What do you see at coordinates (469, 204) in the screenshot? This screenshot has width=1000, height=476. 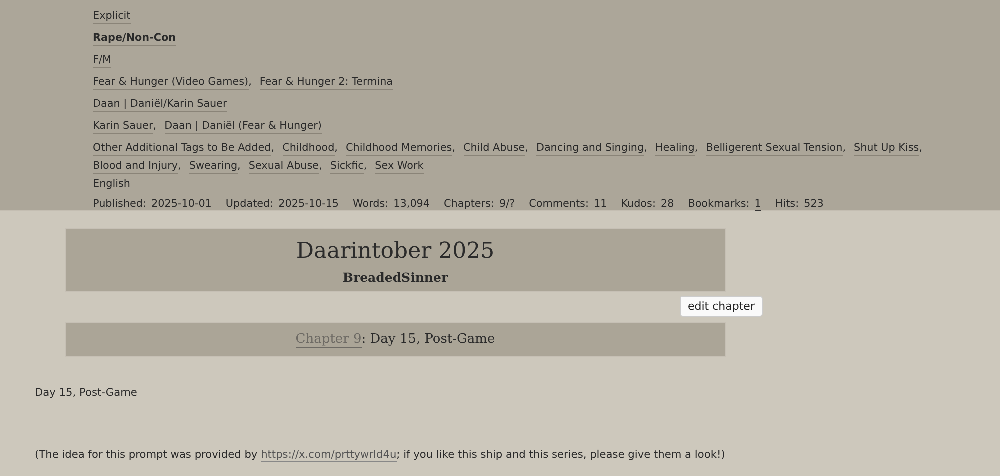 I see `stat-label: Chapters:` at bounding box center [469, 204].